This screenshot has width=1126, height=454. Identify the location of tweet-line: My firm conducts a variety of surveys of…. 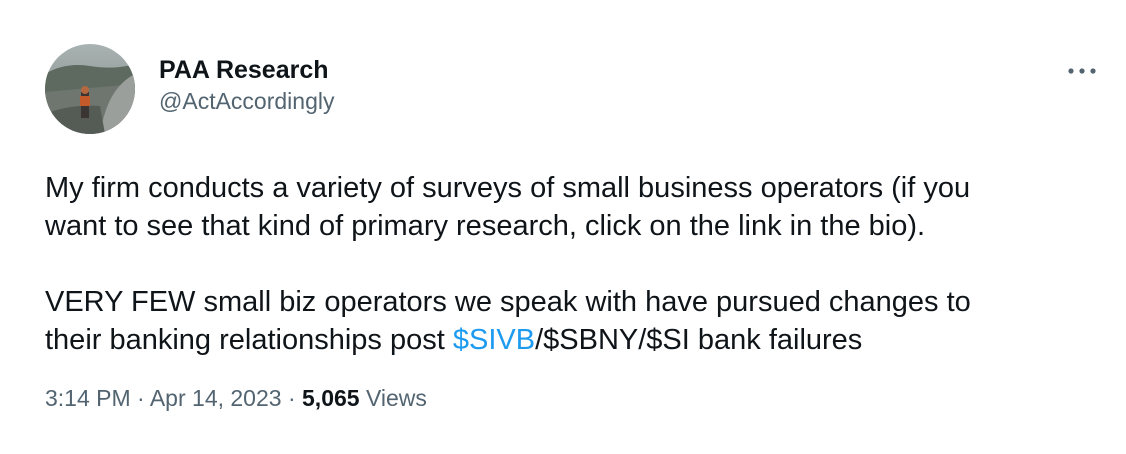
(508, 188).